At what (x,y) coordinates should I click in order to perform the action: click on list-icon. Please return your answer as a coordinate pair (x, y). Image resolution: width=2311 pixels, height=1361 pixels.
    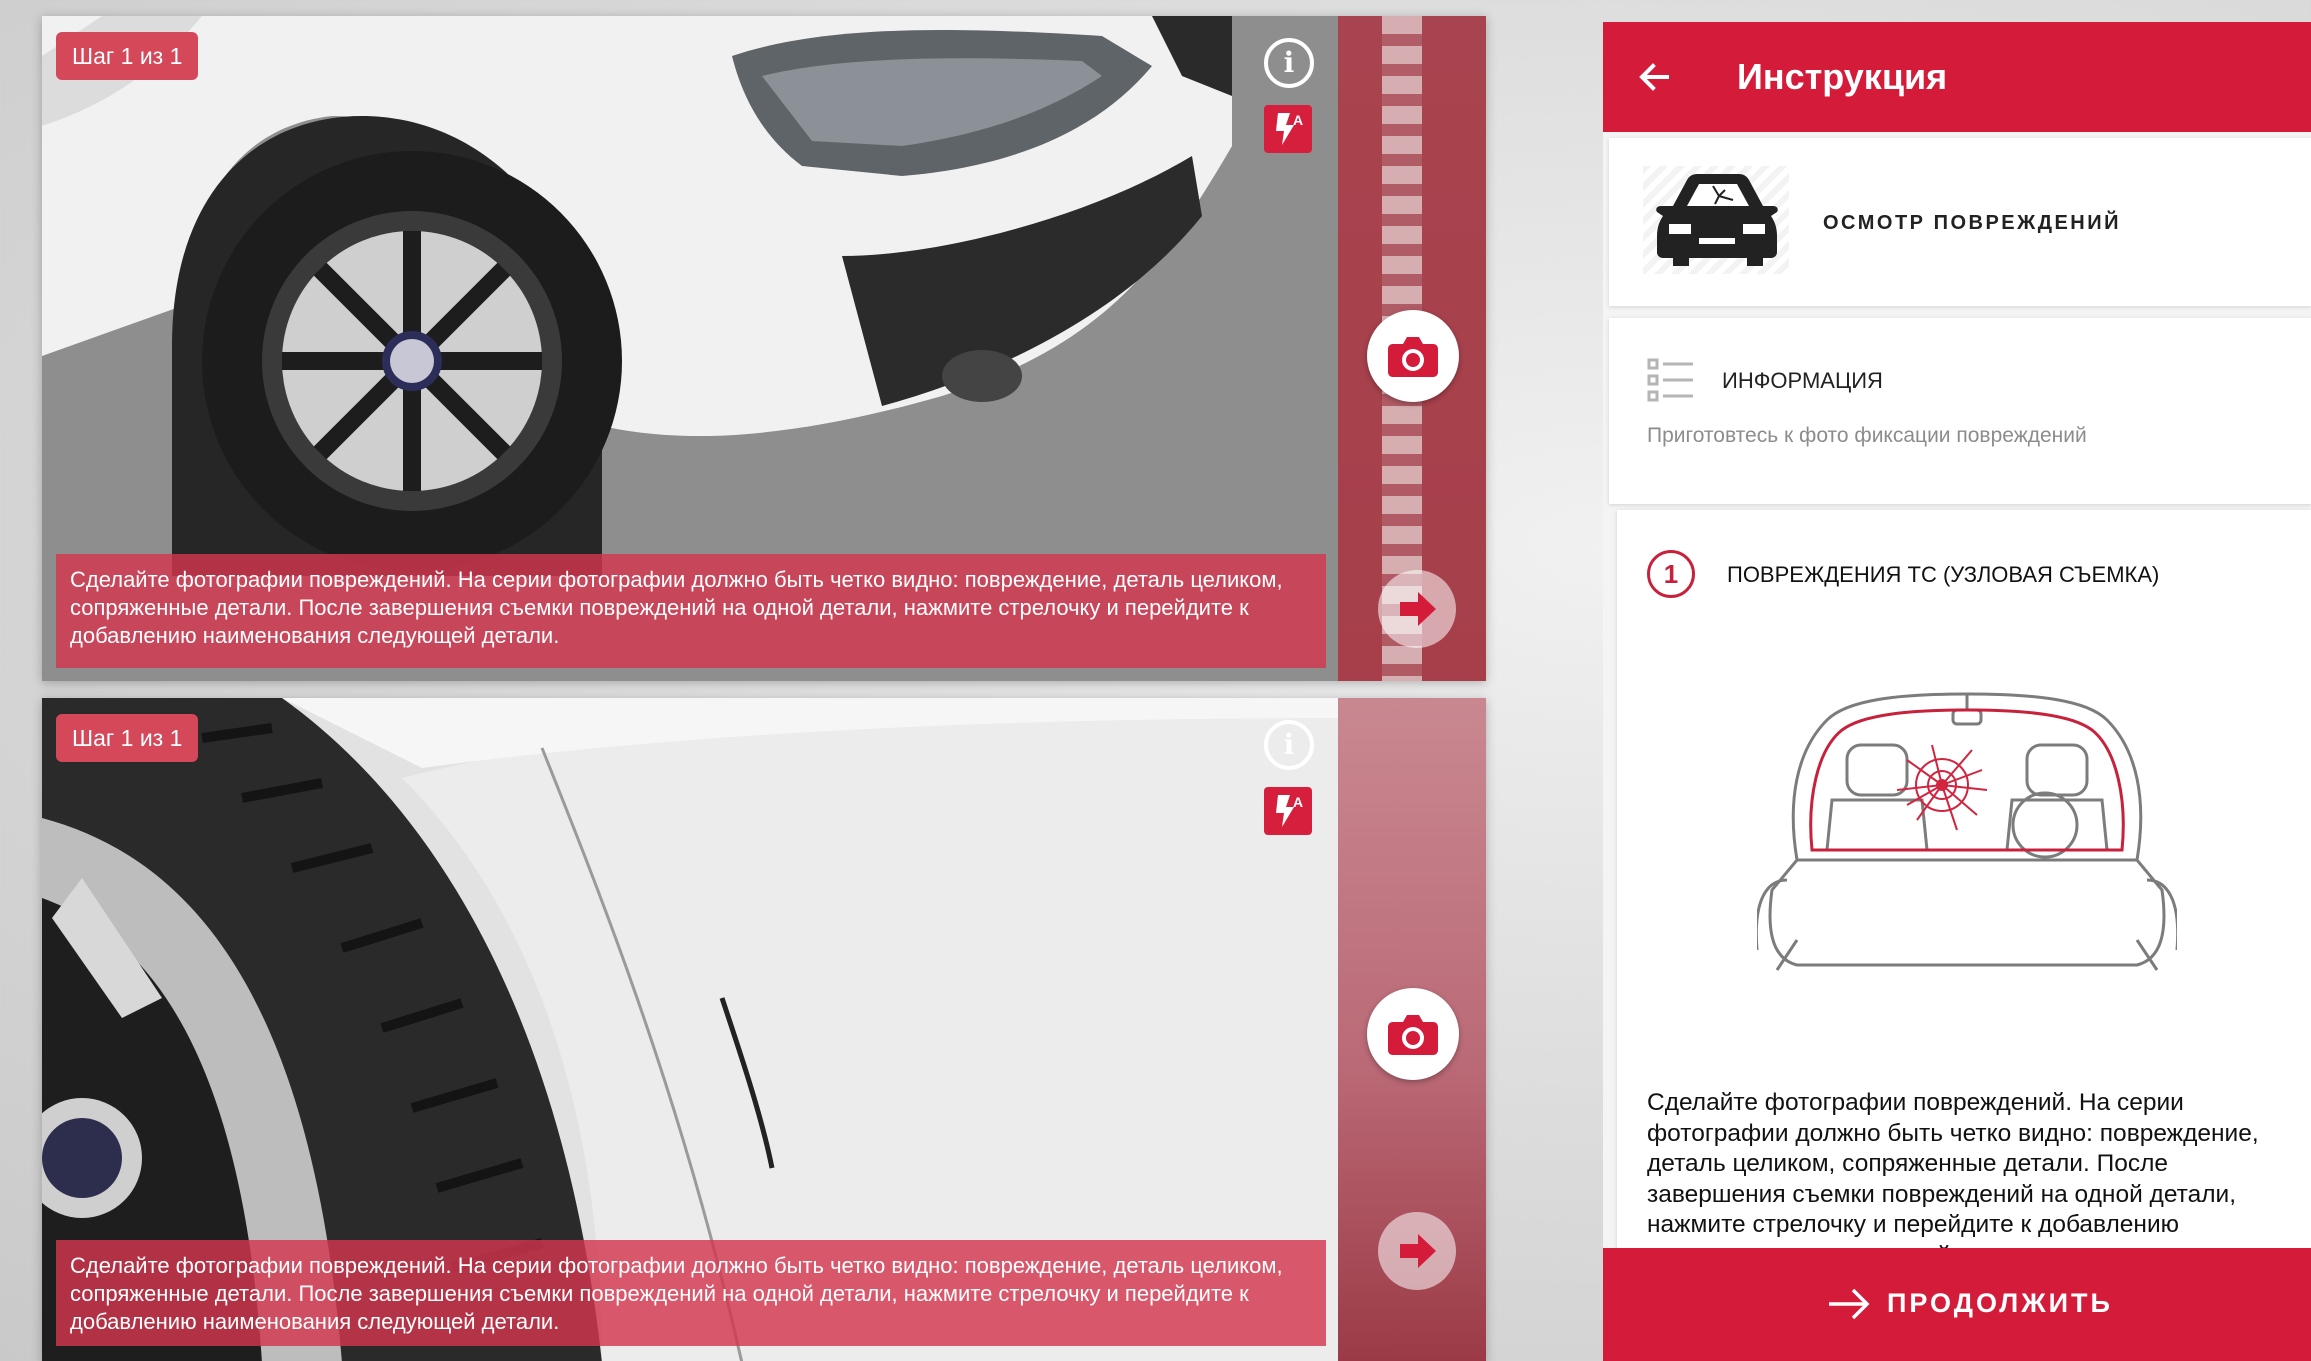
    Looking at the image, I should click on (1671, 380).